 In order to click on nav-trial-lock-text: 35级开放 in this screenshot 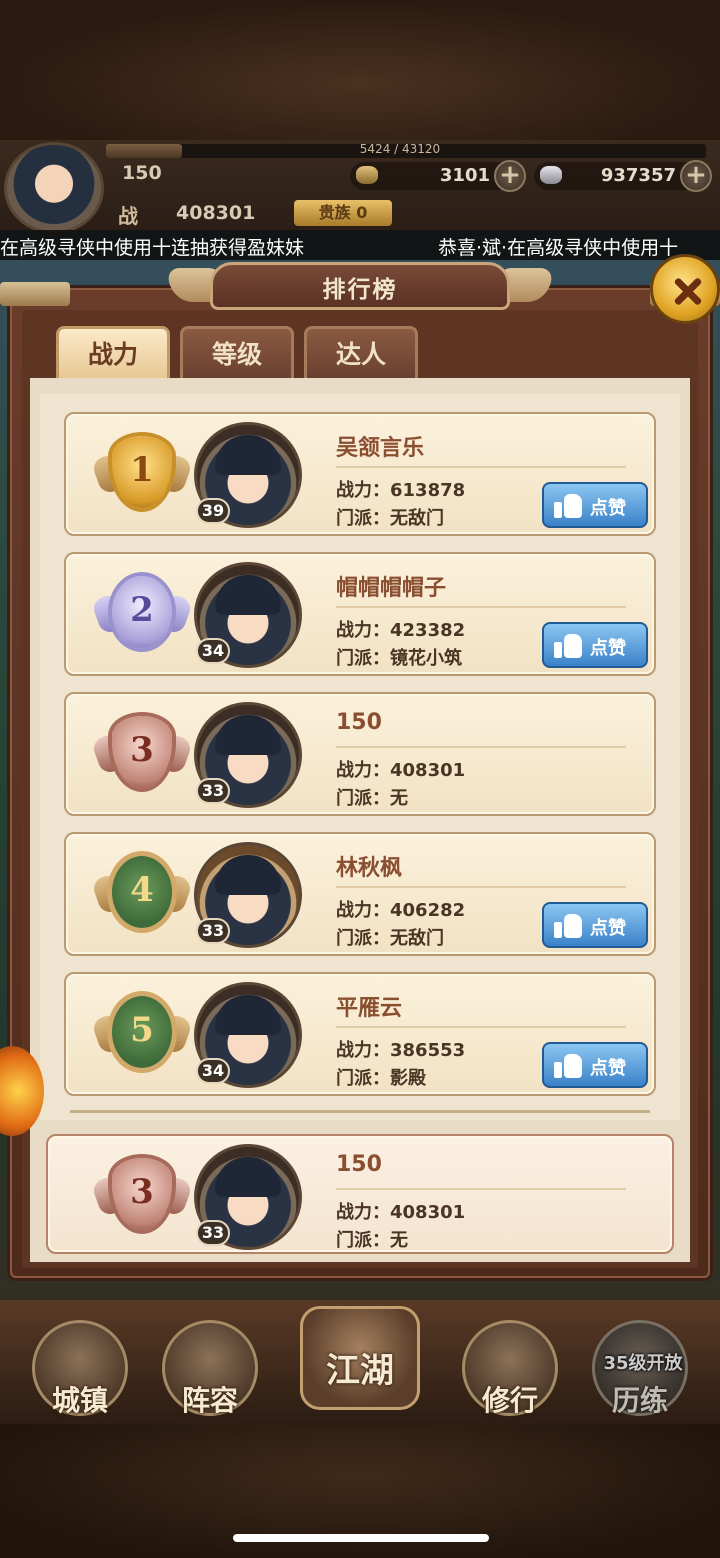, I will do `click(643, 1363)`.